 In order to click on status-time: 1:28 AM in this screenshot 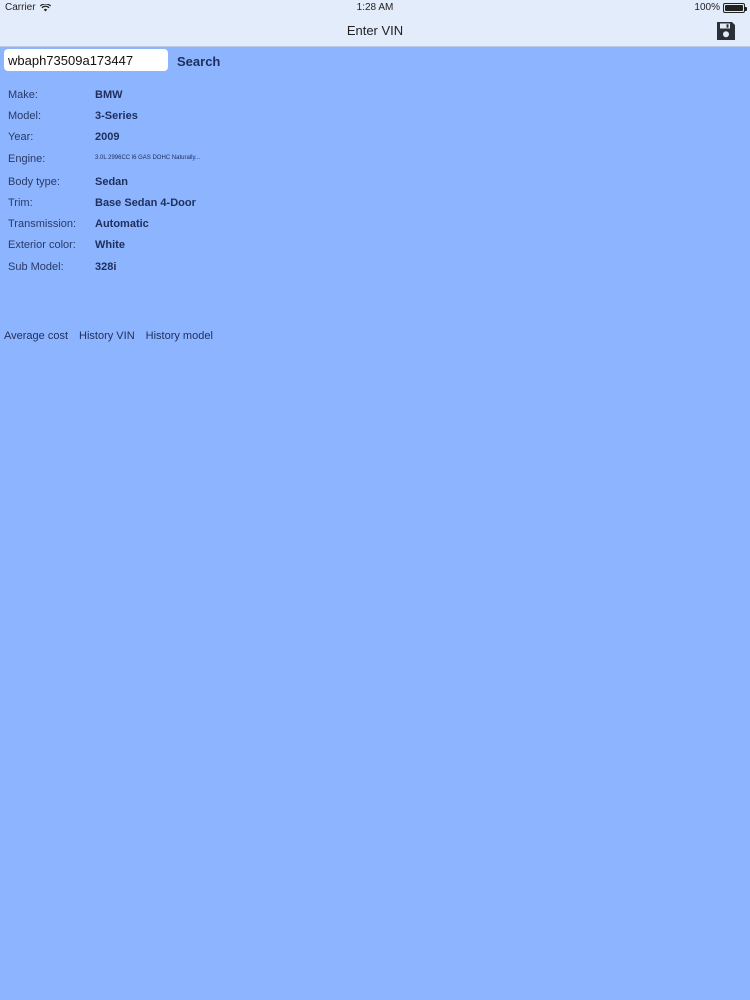, I will do `click(375, 7)`.